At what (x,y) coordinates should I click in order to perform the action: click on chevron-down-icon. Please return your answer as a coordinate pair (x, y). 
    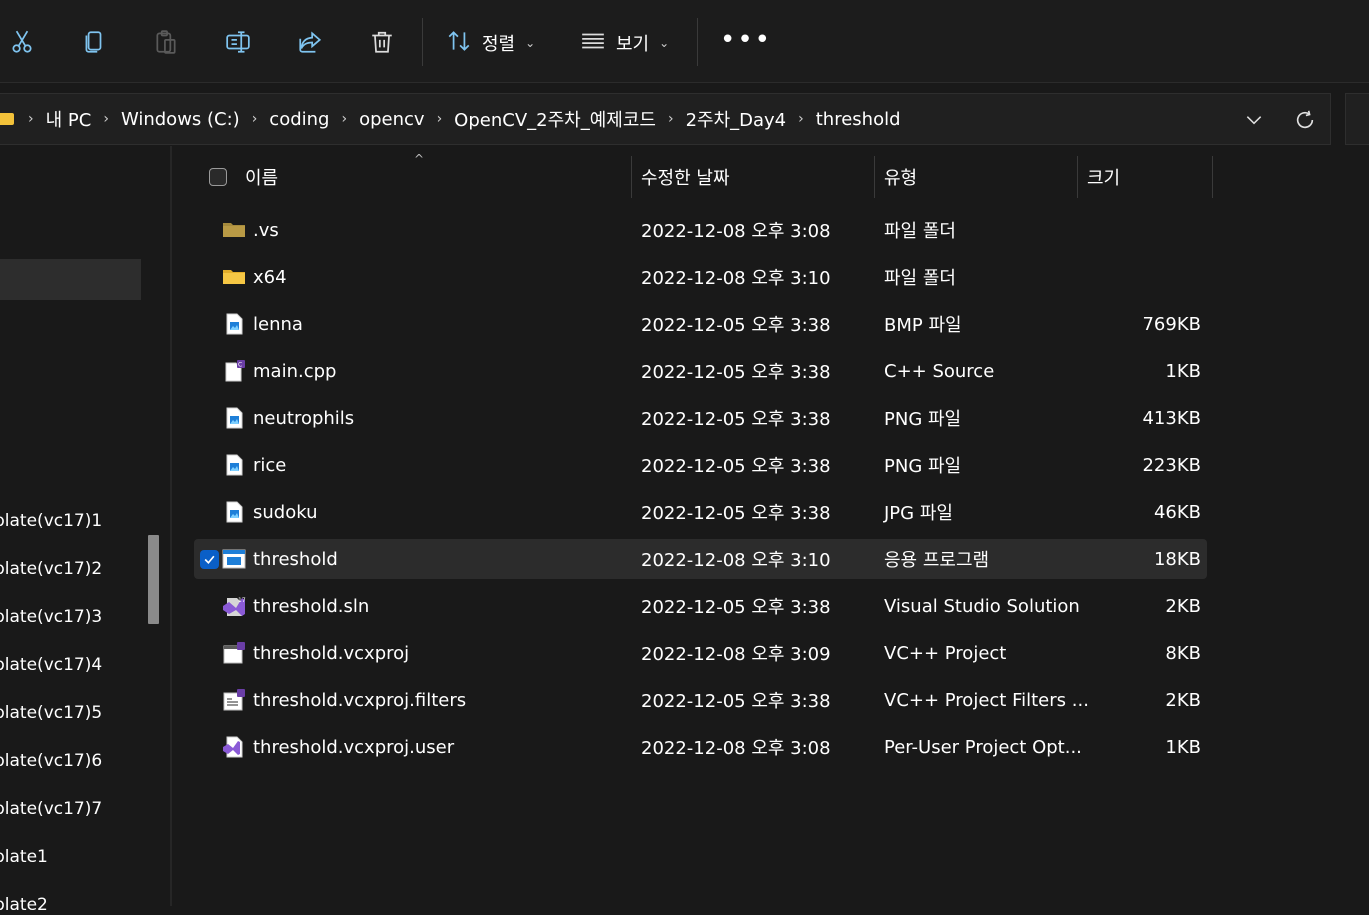
    Looking at the image, I should click on (1254, 120).